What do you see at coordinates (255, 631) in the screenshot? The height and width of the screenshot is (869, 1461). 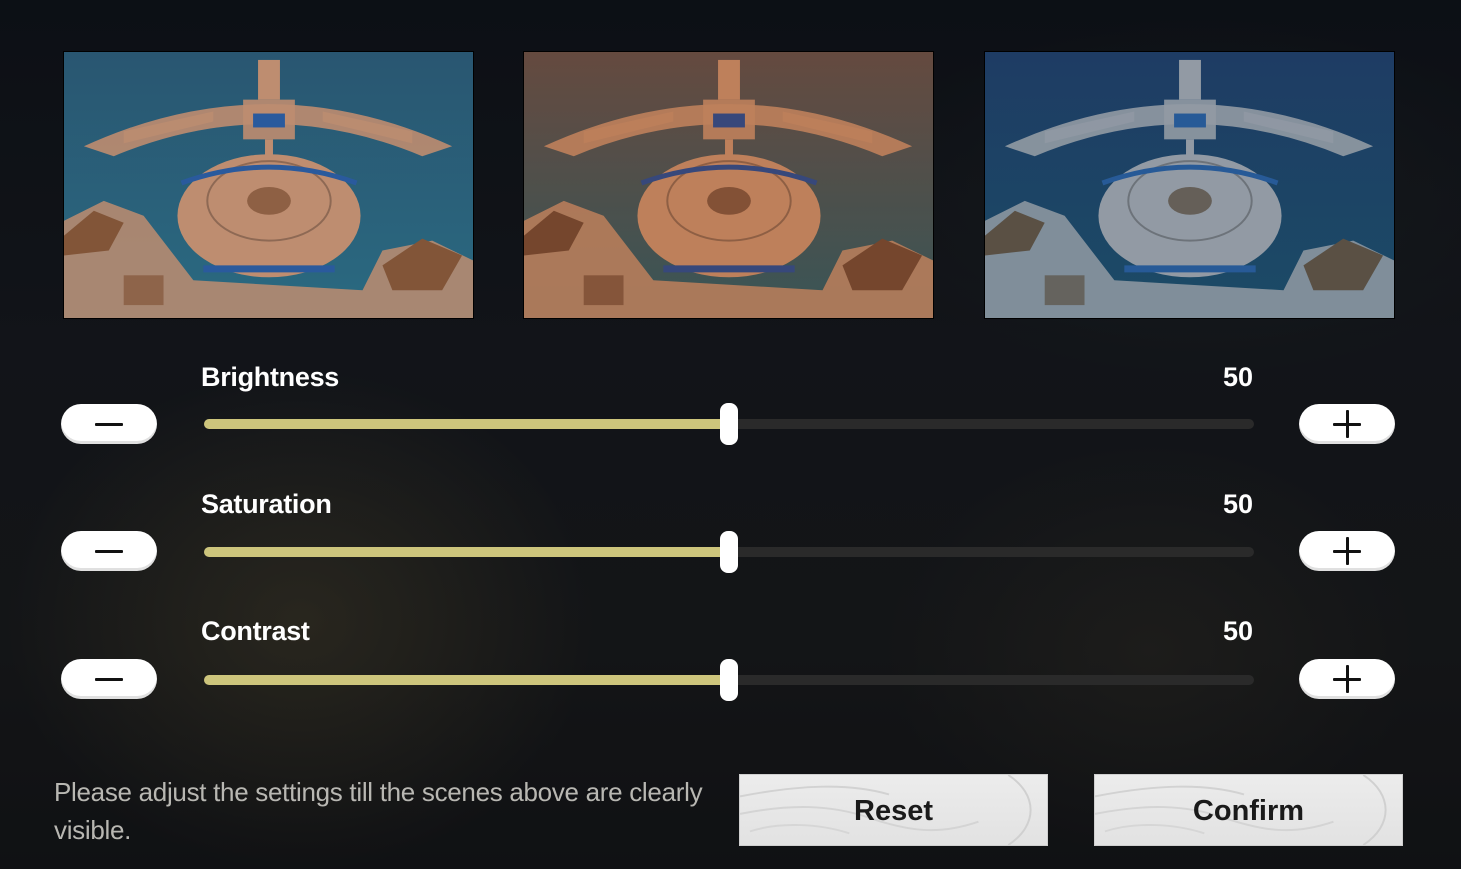 I see `contrast-label: Contrast` at bounding box center [255, 631].